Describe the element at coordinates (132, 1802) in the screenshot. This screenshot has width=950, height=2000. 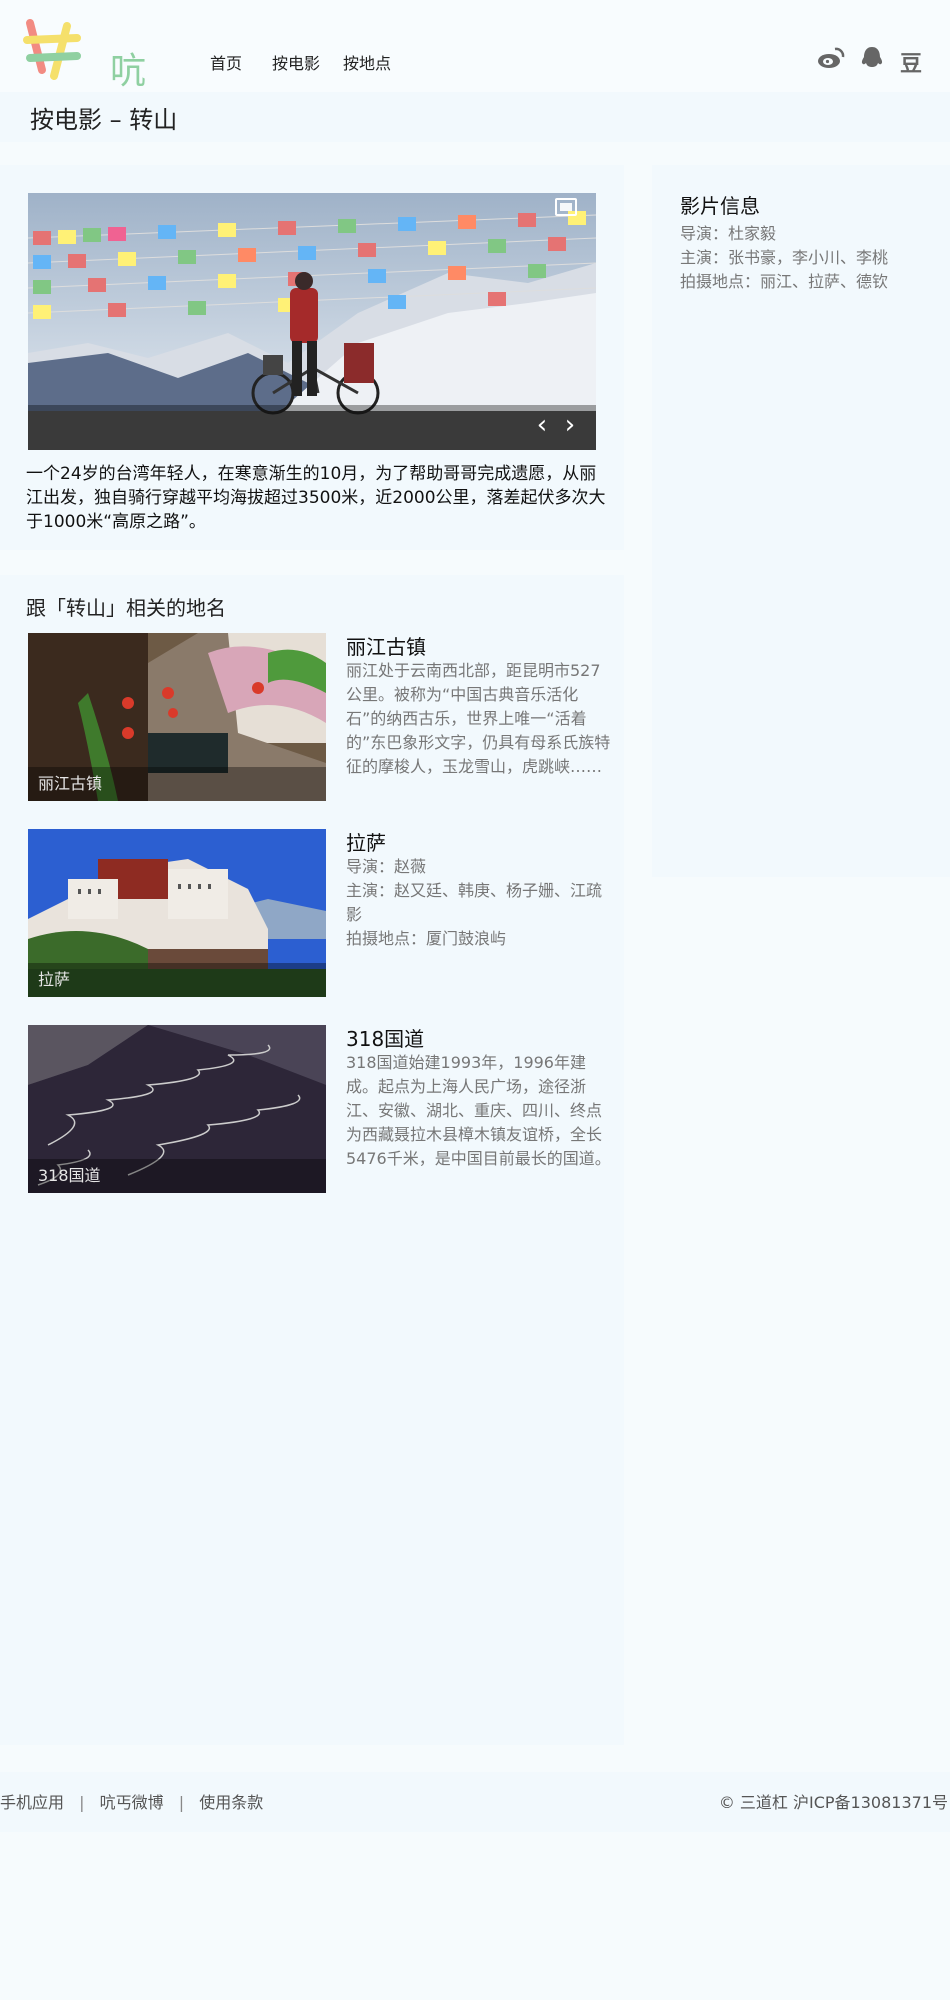
I see `footer-link-weibo: 吭丐微博` at that location.